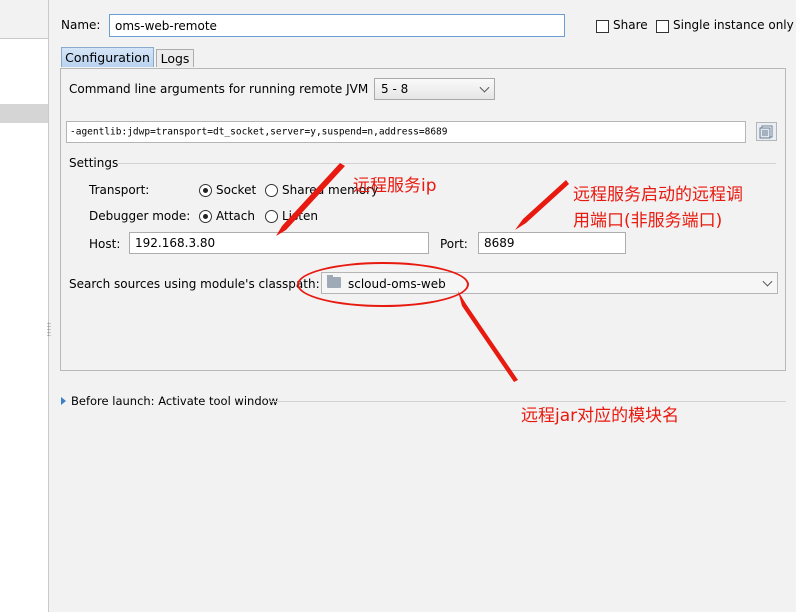 This screenshot has width=796, height=612. What do you see at coordinates (488, 336) in the screenshot?
I see `arrow-to-module` at bounding box center [488, 336].